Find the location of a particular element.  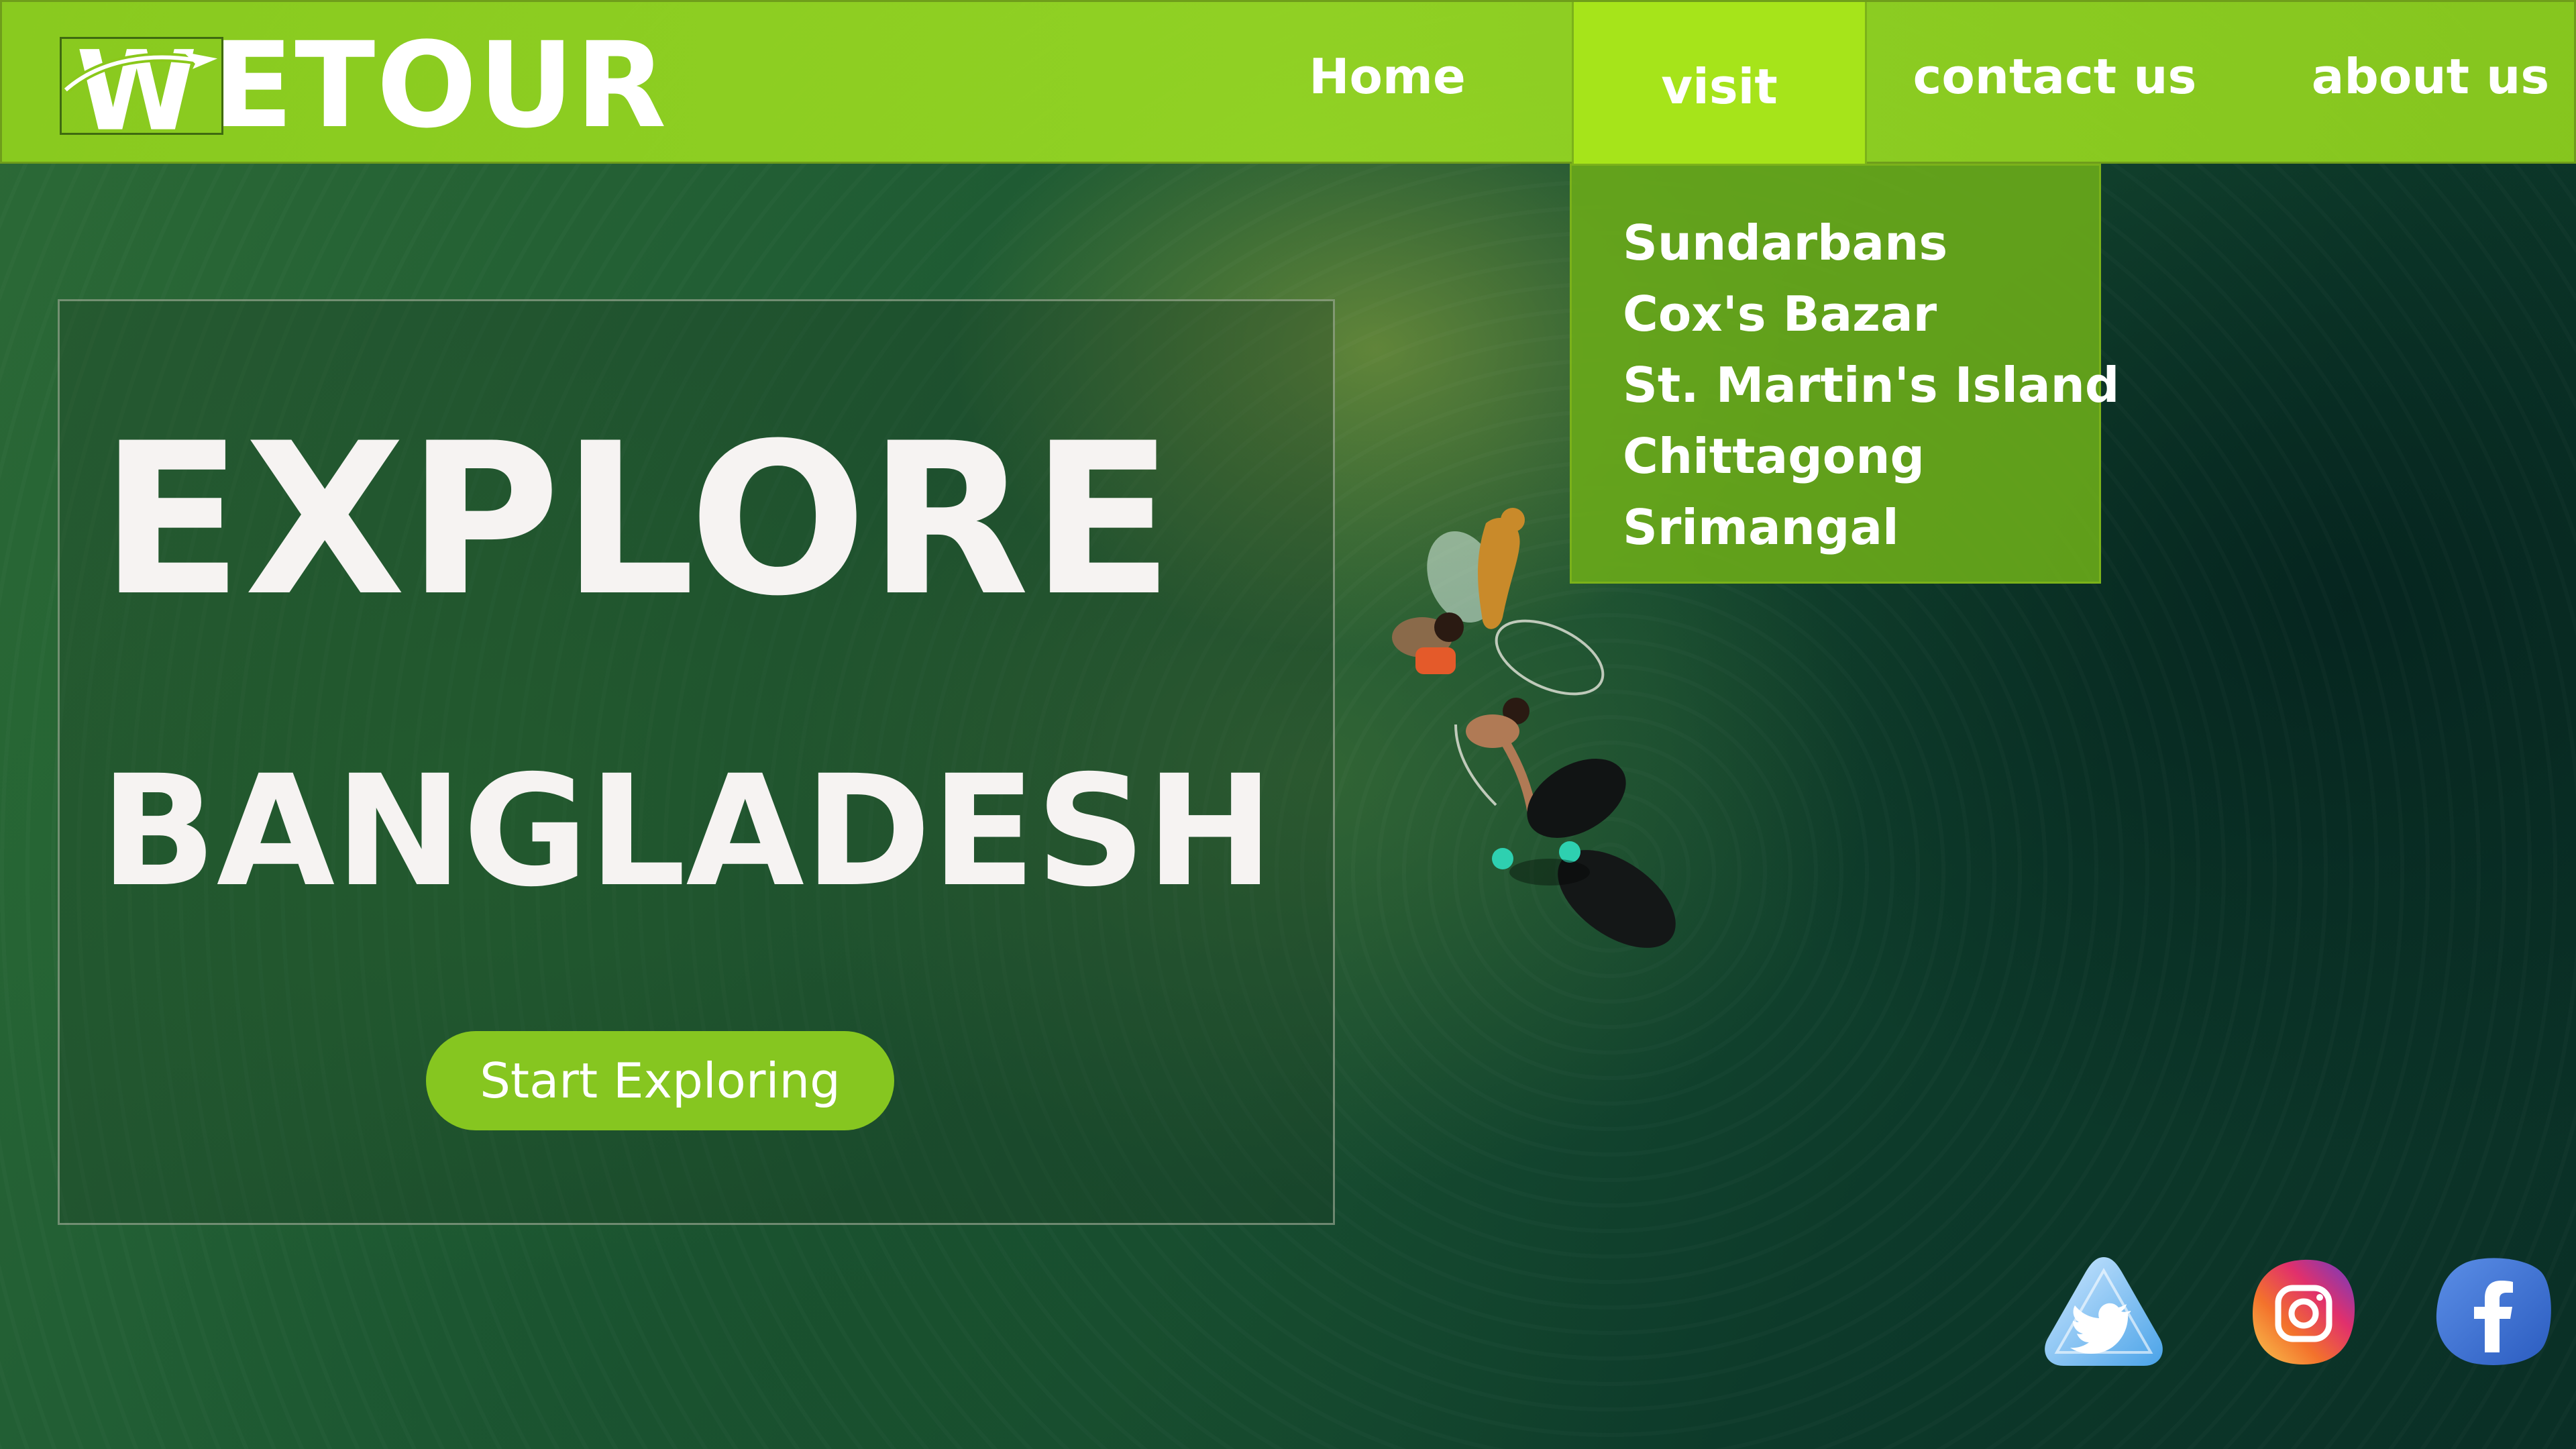

top-navigation-bar: W ETOUR Home visit contact us about us is located at coordinates (1288, 83).